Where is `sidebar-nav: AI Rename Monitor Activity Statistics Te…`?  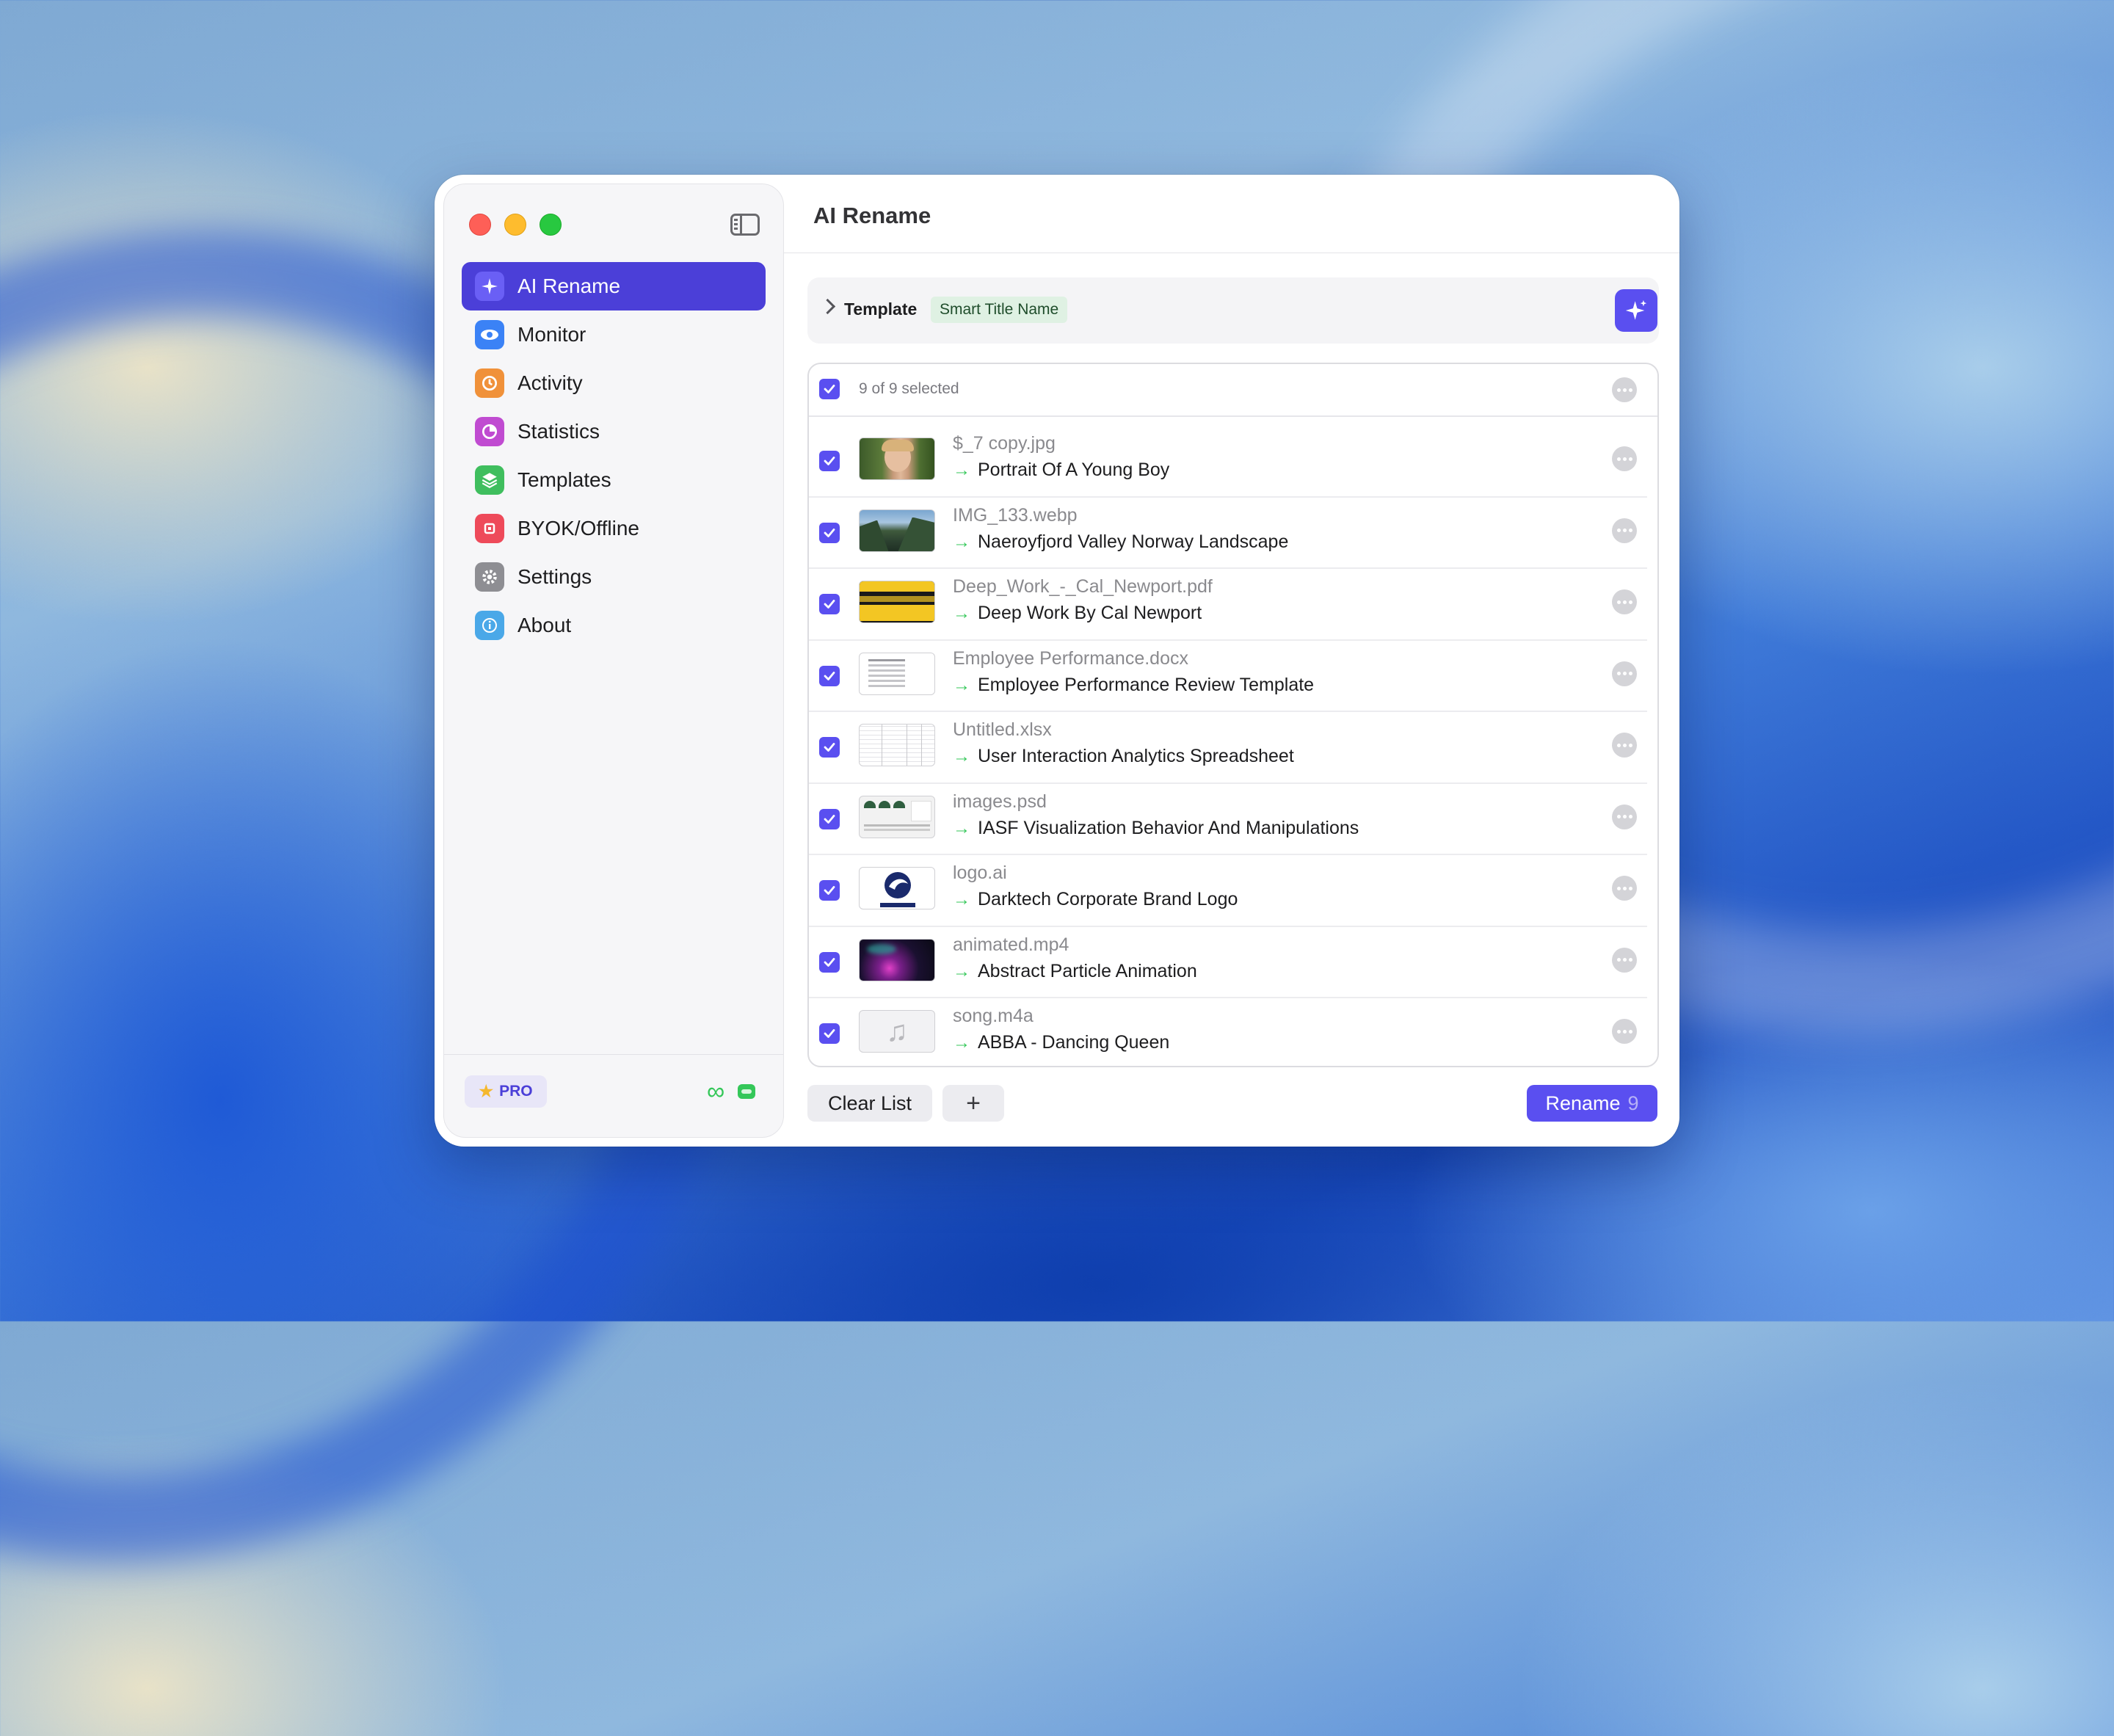
sidebar-nav: AI Rename Monitor Activity Statistics Te… is located at coordinates (614, 456).